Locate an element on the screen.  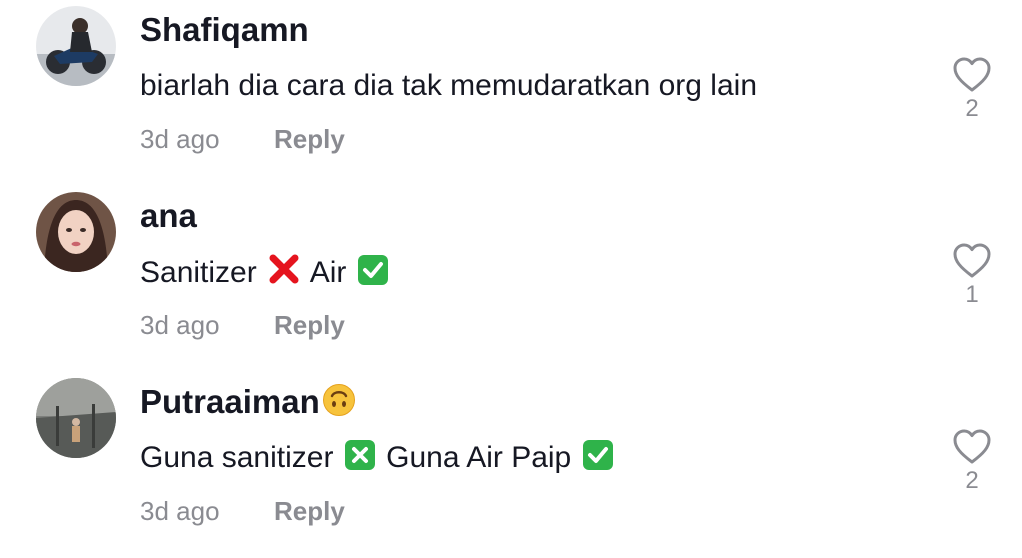
username: Putraaiman is located at coordinates (249, 402).